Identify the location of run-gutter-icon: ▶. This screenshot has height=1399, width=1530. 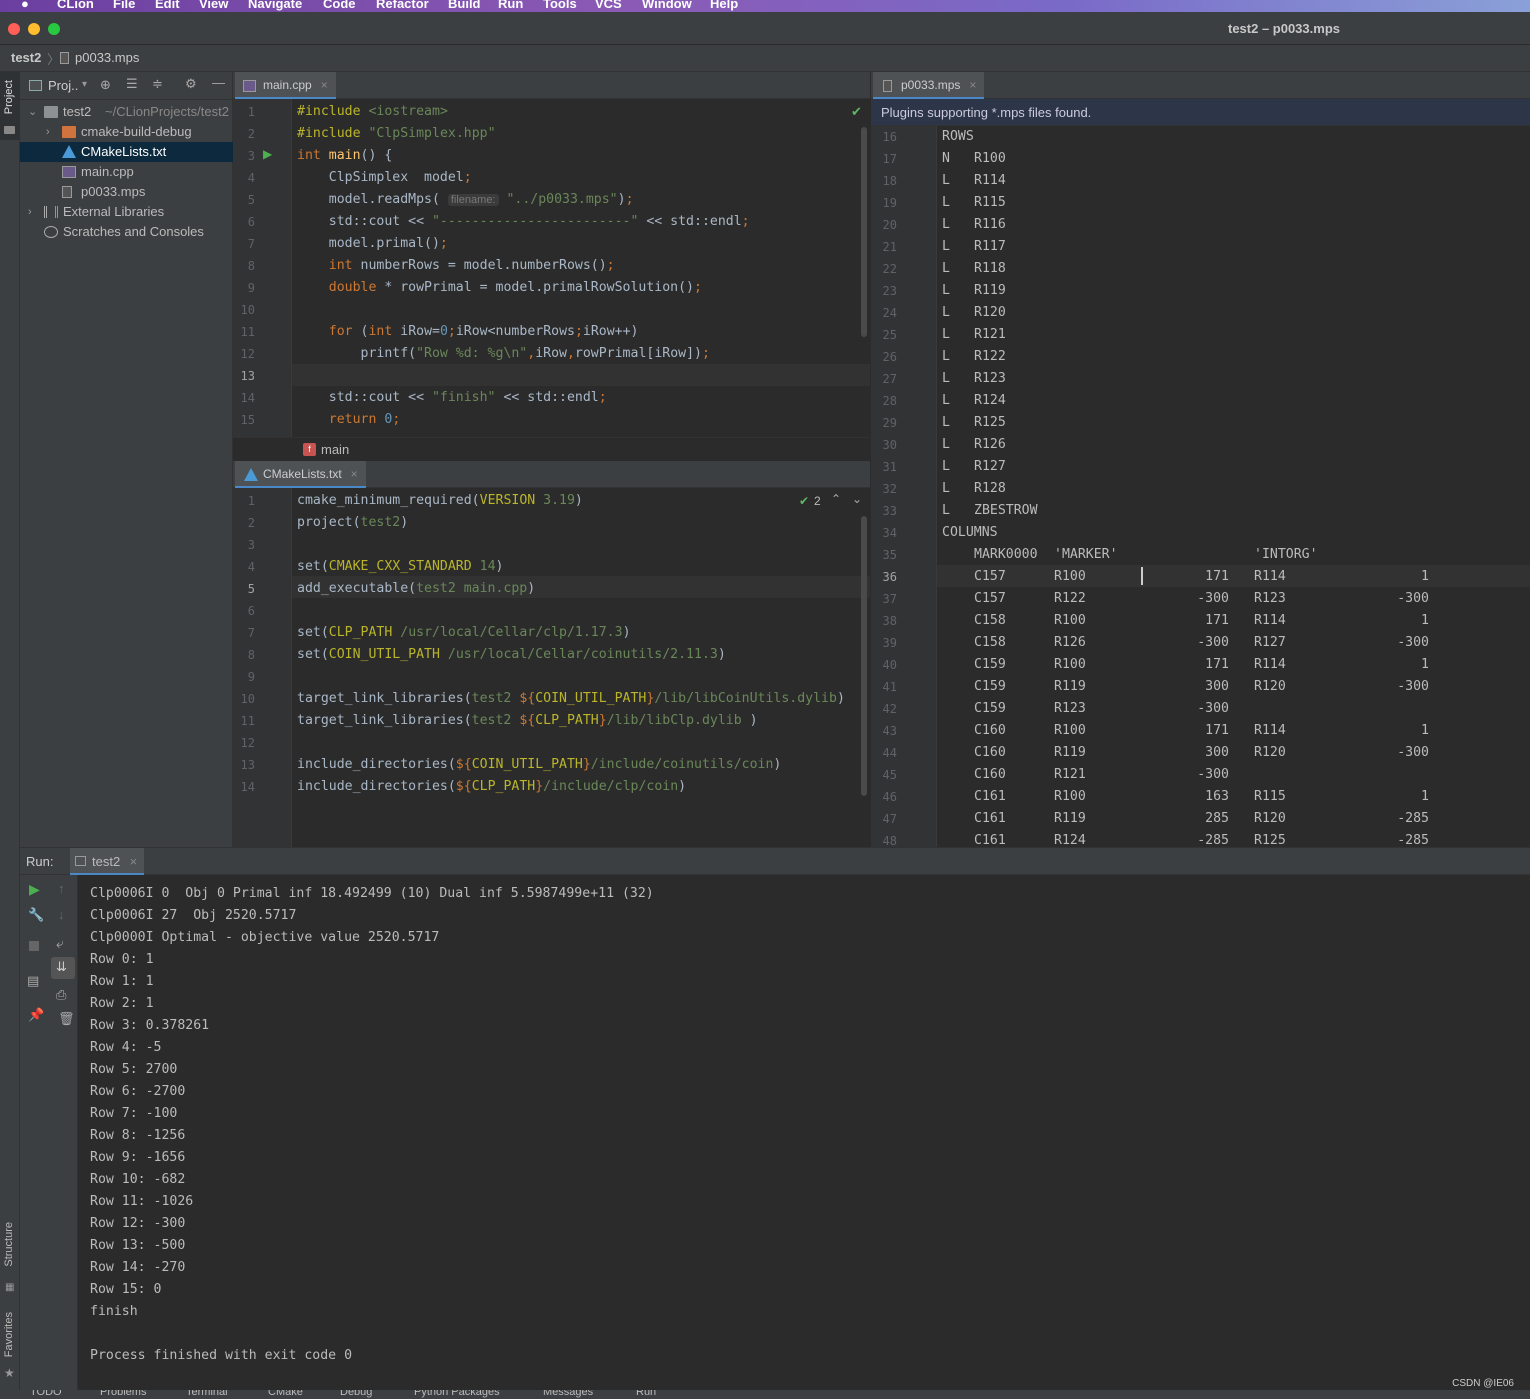
(267, 154).